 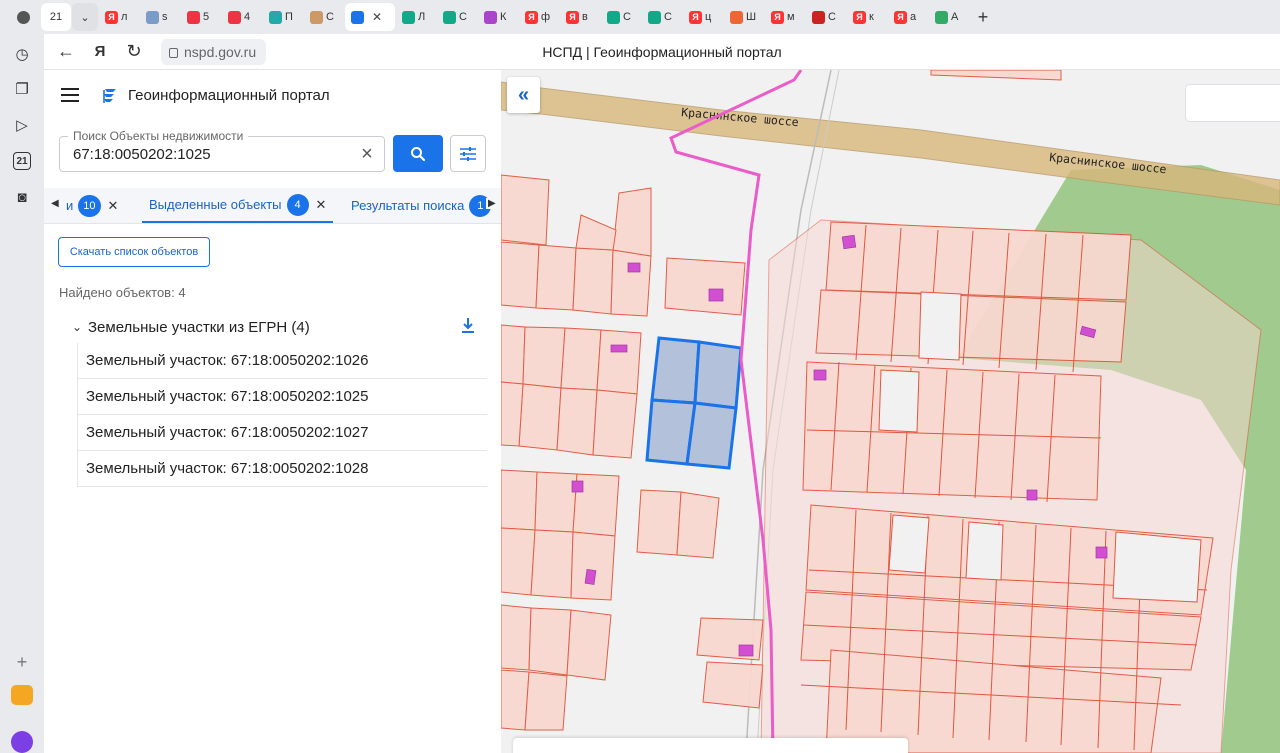 What do you see at coordinates (580, 17) in the screenshot?
I see `browser-tab: Яв` at bounding box center [580, 17].